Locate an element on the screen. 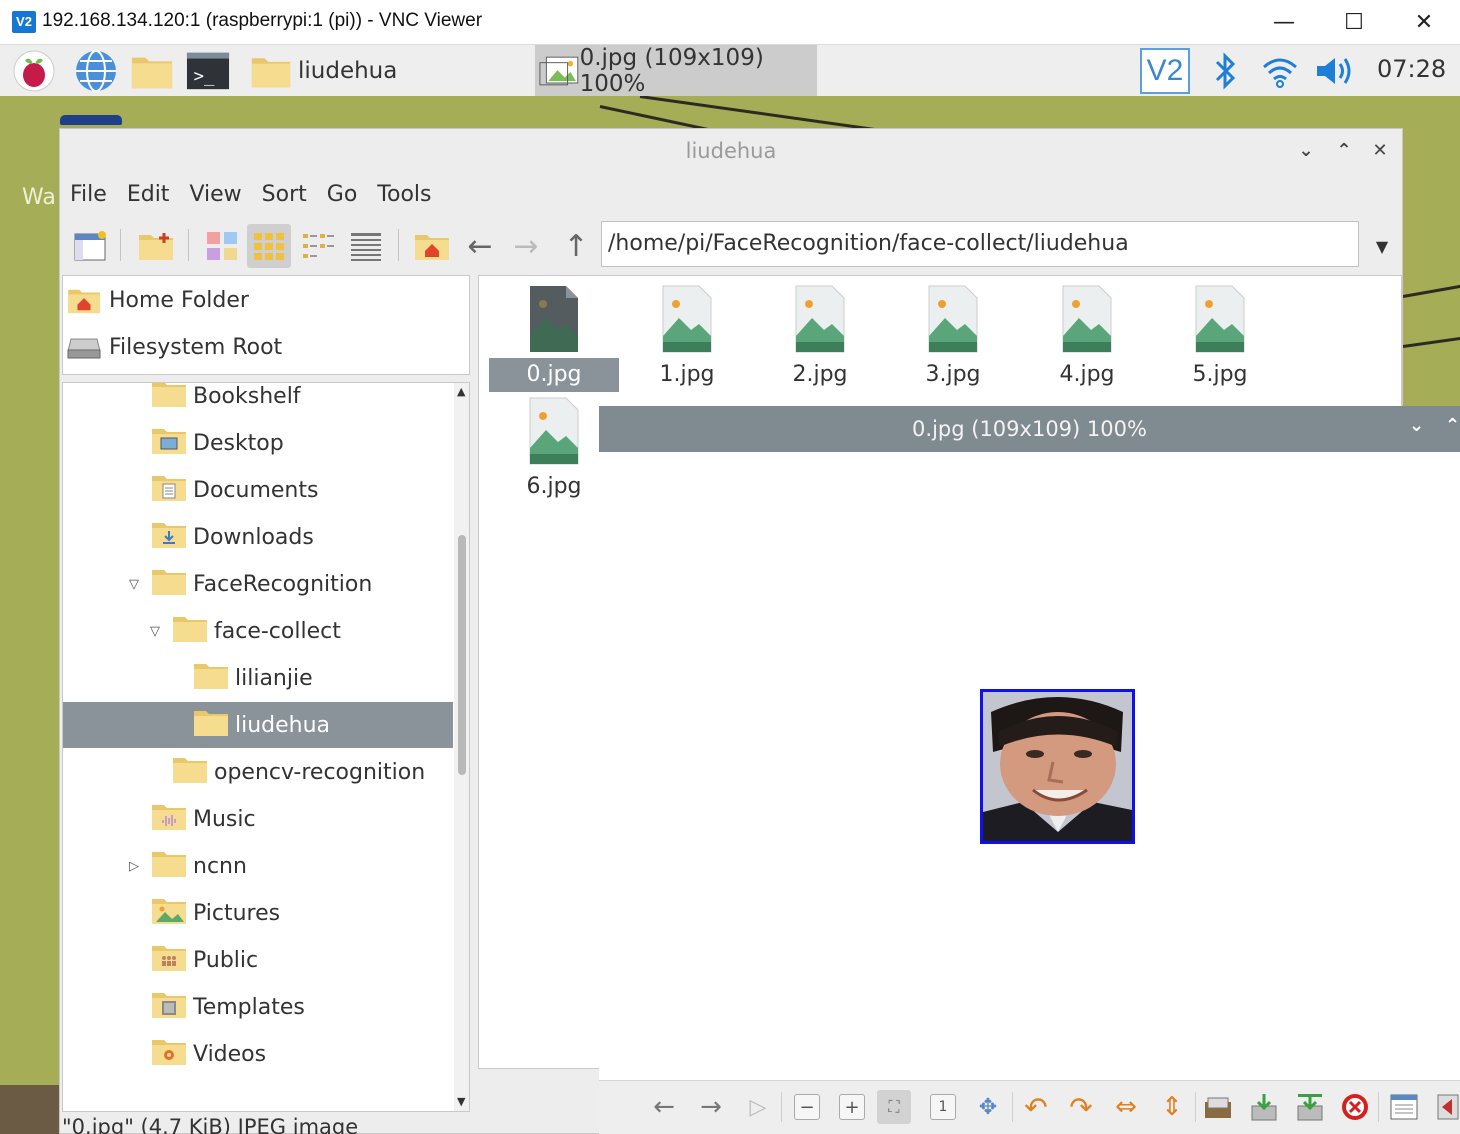 The image size is (1460, 1134). file-item-5-jpg: 5.jpg is located at coordinates (1220, 339).